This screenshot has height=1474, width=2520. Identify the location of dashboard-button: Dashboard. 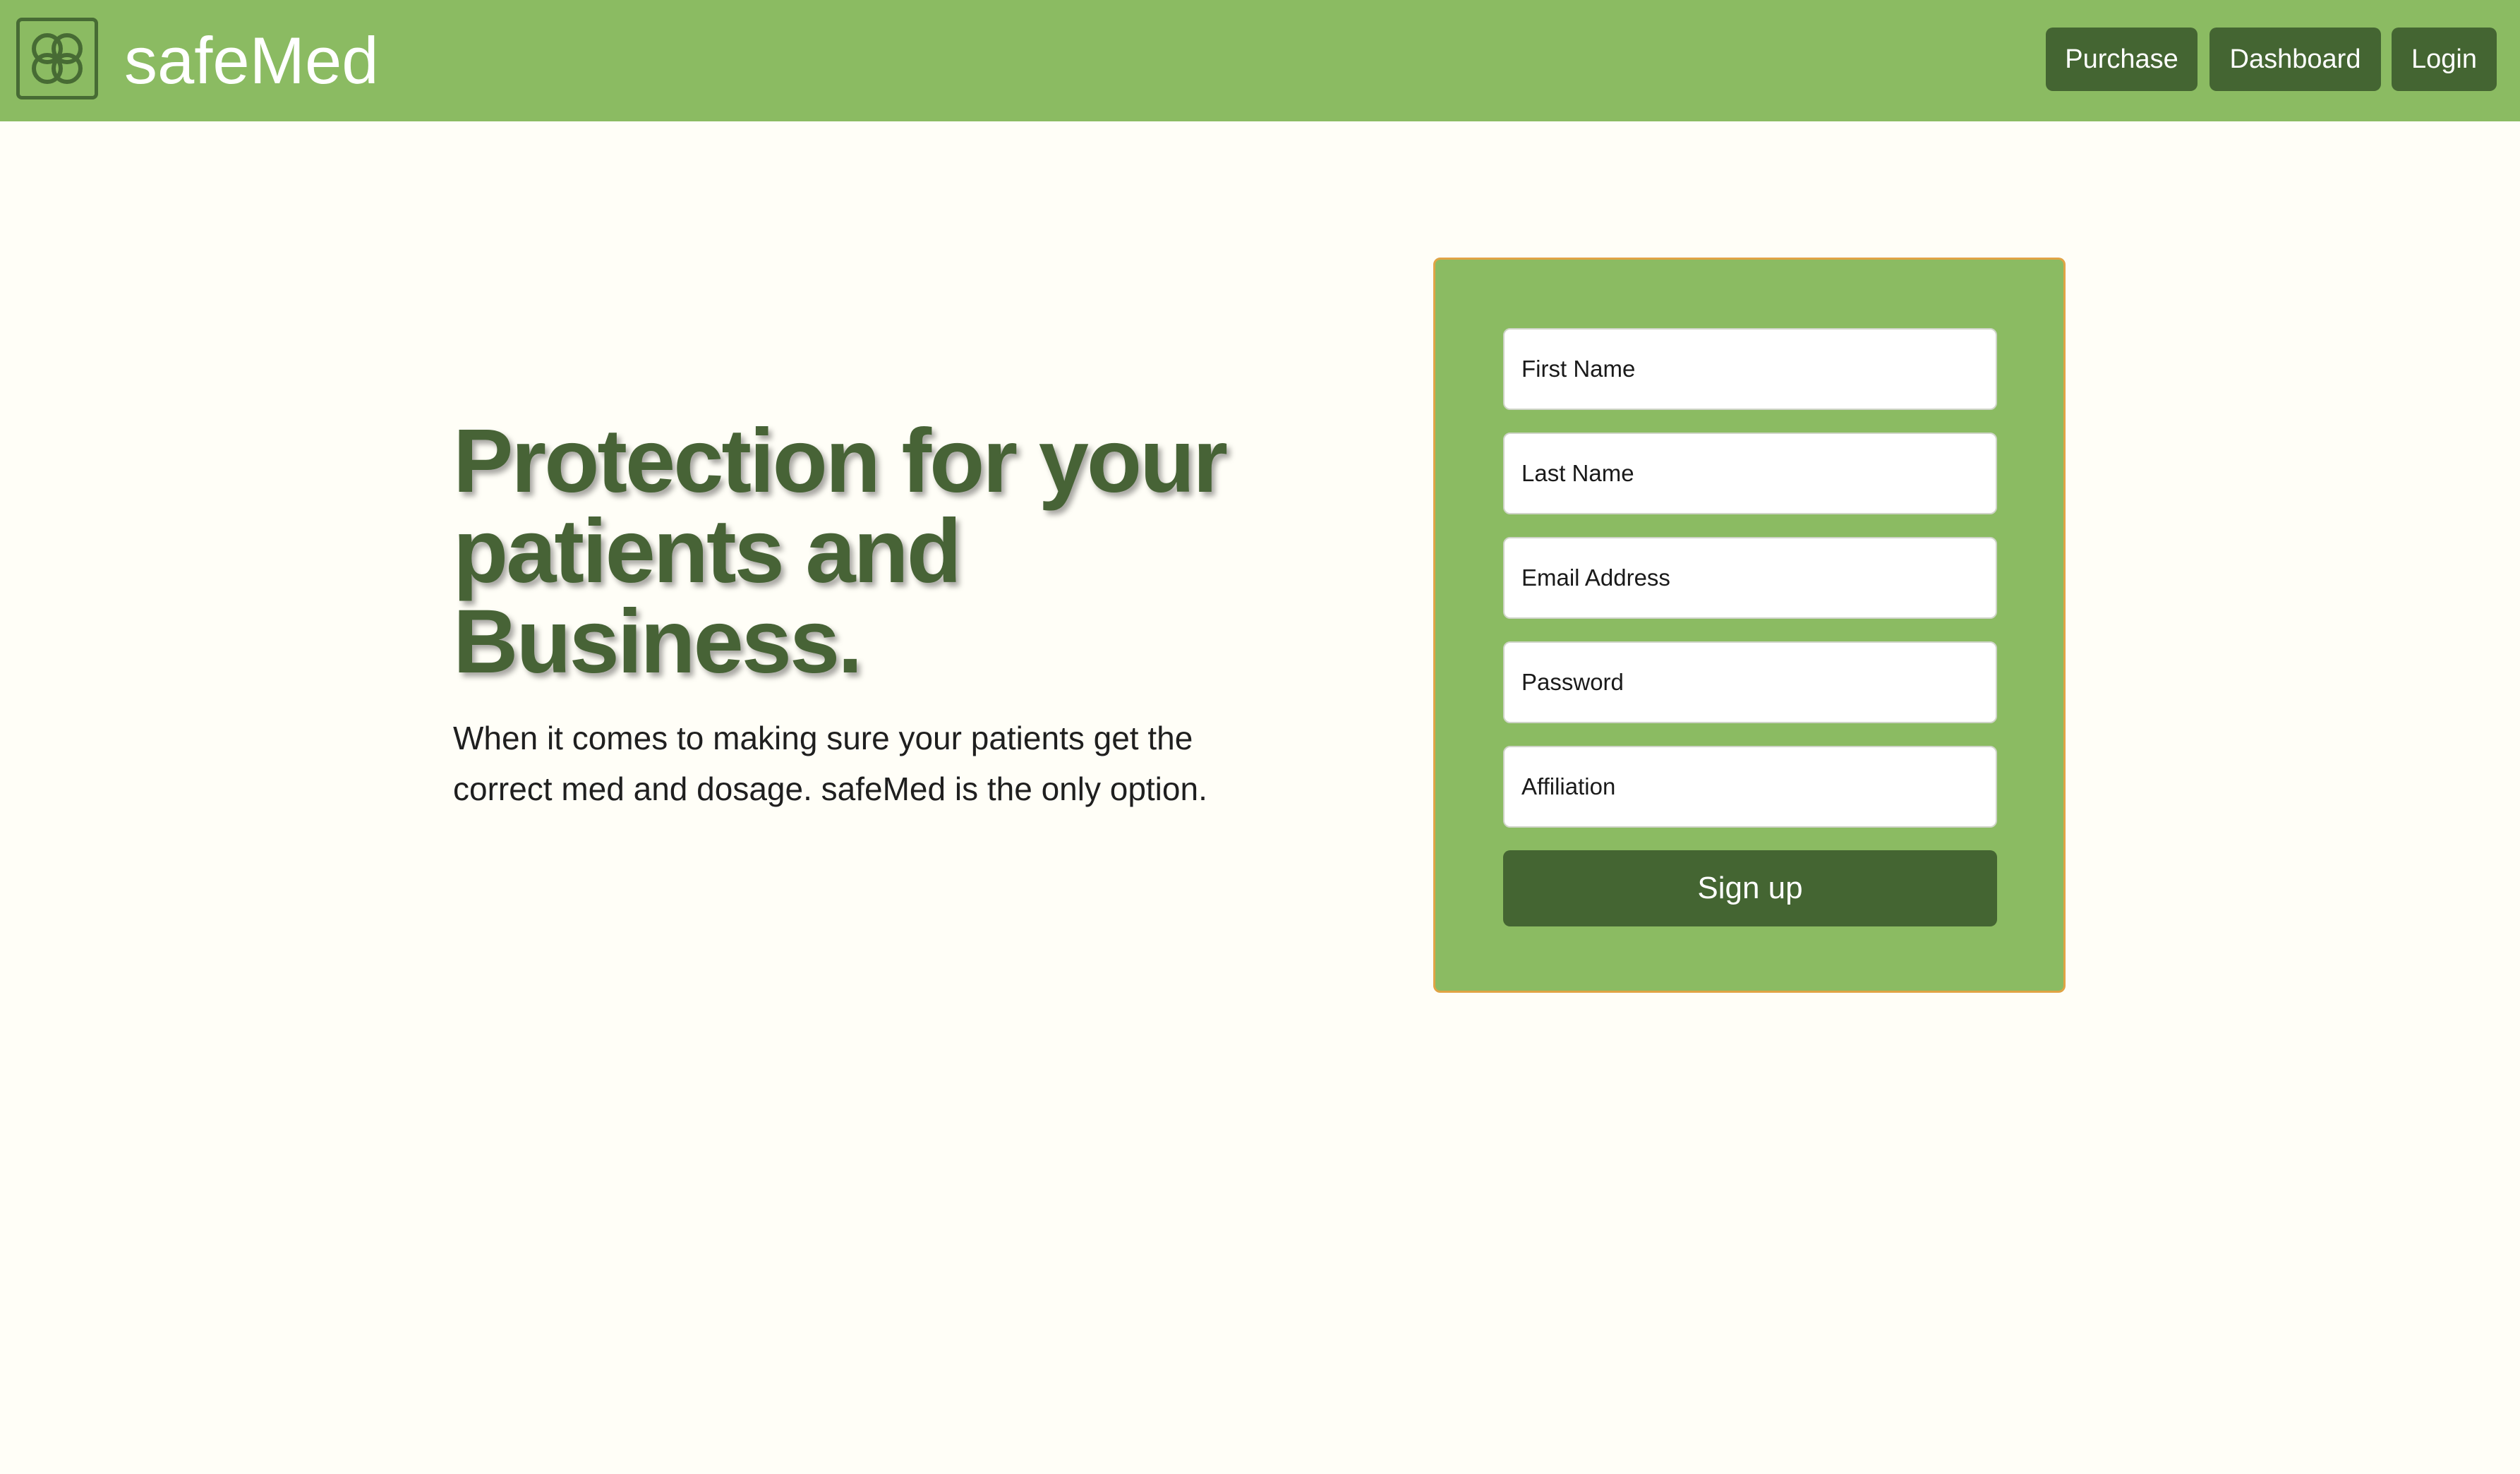
(2295, 59).